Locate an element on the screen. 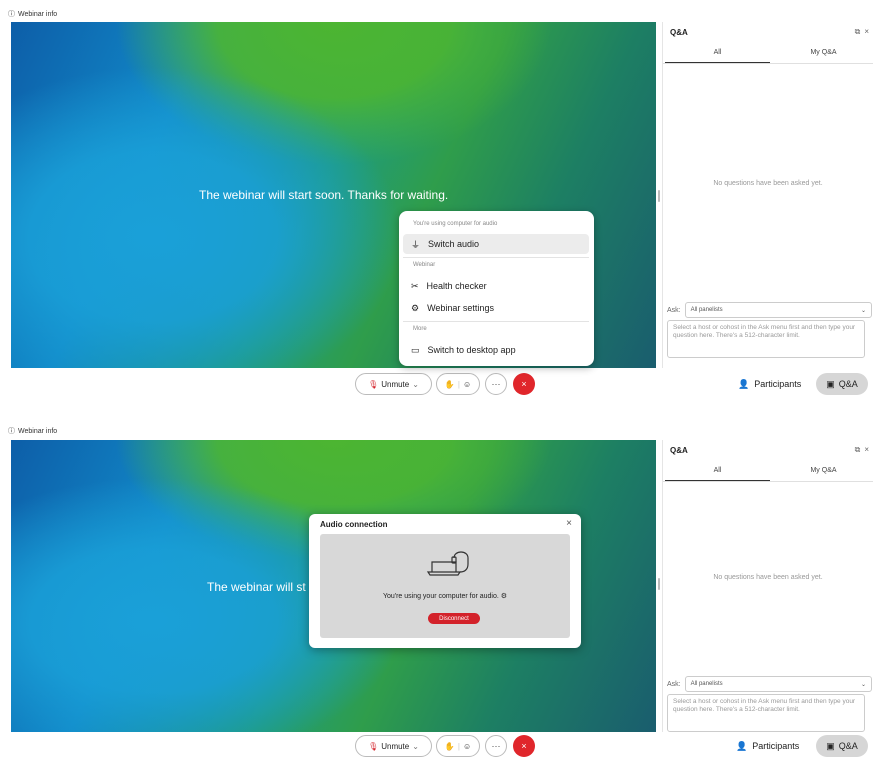 The width and height of the screenshot is (873, 761). laptop-icon: ▭ is located at coordinates (415, 349).